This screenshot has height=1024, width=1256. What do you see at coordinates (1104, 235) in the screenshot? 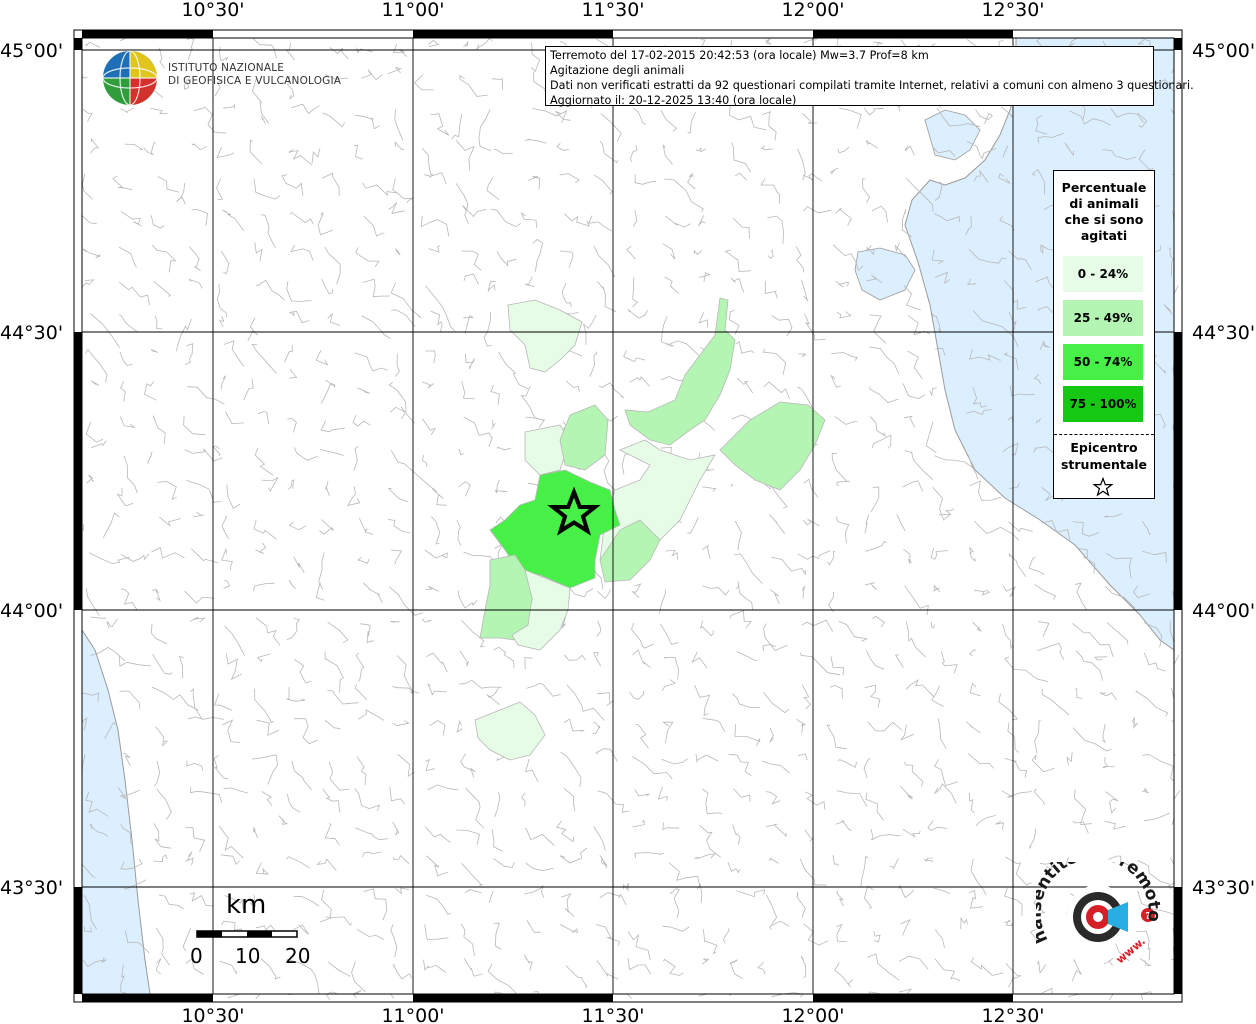
I see `legend-title-line: agitati` at bounding box center [1104, 235].